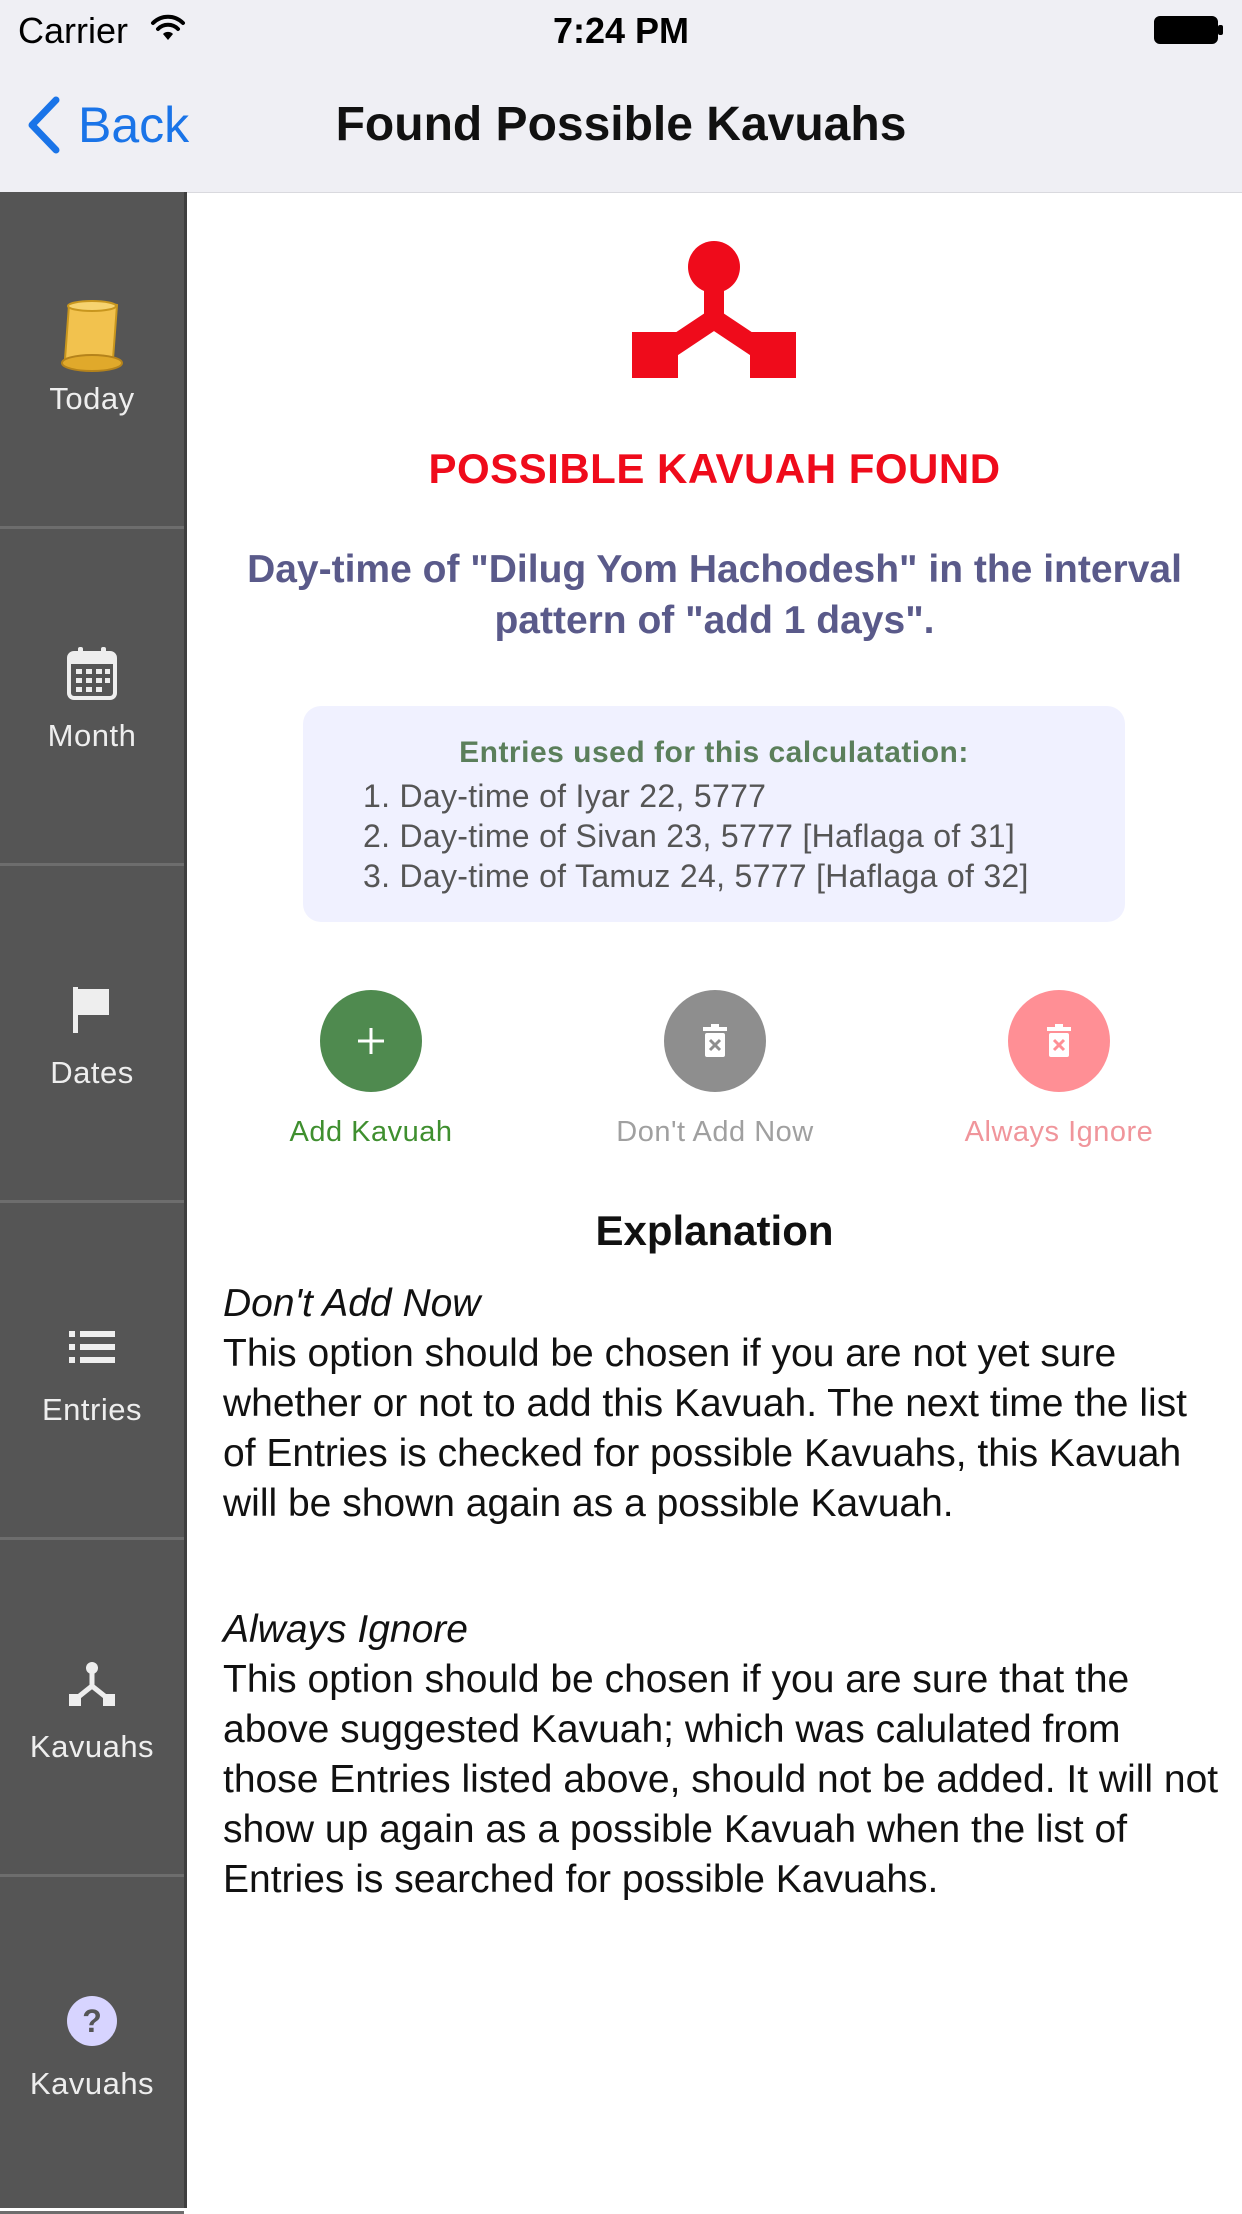  What do you see at coordinates (621, 124) in the screenshot?
I see `page-title: Found Possible Kavuahs` at bounding box center [621, 124].